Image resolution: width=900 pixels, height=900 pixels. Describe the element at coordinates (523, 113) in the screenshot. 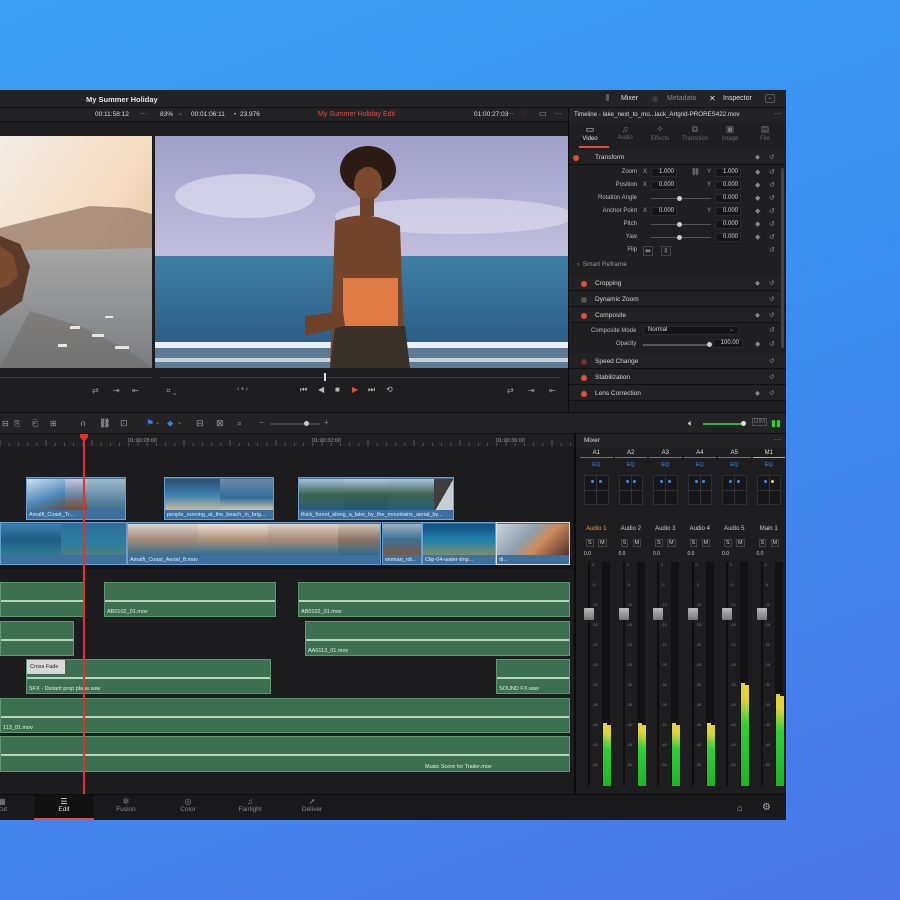

I see `clip-color-icon: ◌` at that location.